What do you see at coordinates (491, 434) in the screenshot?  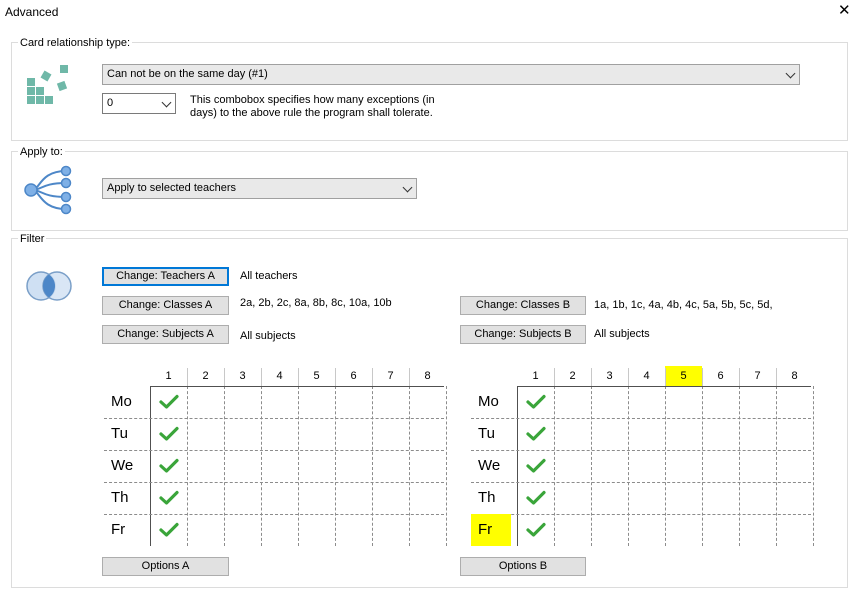 I see `grid_b-day-header: Tu` at bounding box center [491, 434].